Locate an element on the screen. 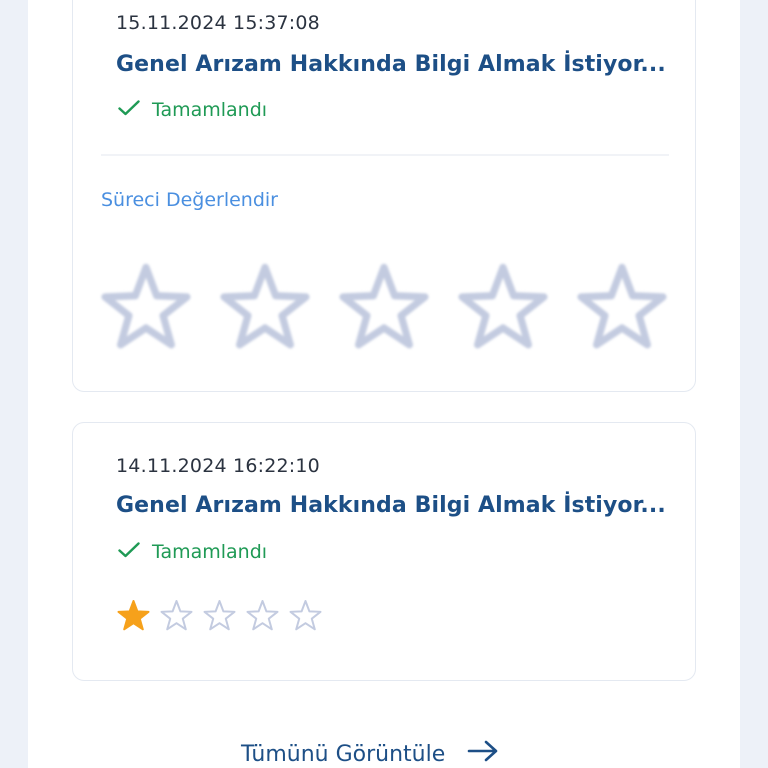 This screenshot has width=768, height=768. rating-input is located at coordinates (384, 307).